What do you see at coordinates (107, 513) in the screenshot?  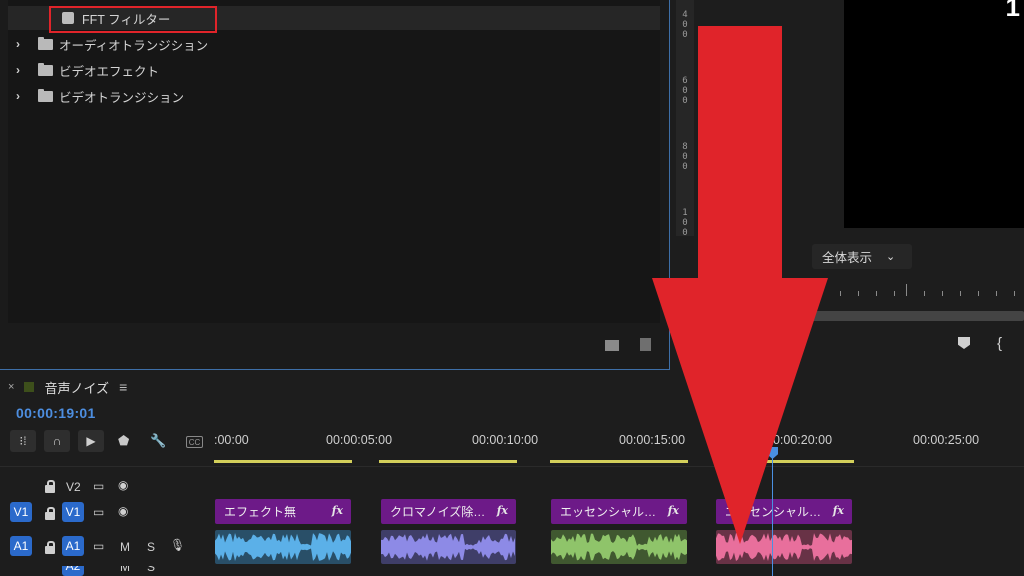 I see `track-header-v1: V1 V1 ▭ ◉` at bounding box center [107, 513].